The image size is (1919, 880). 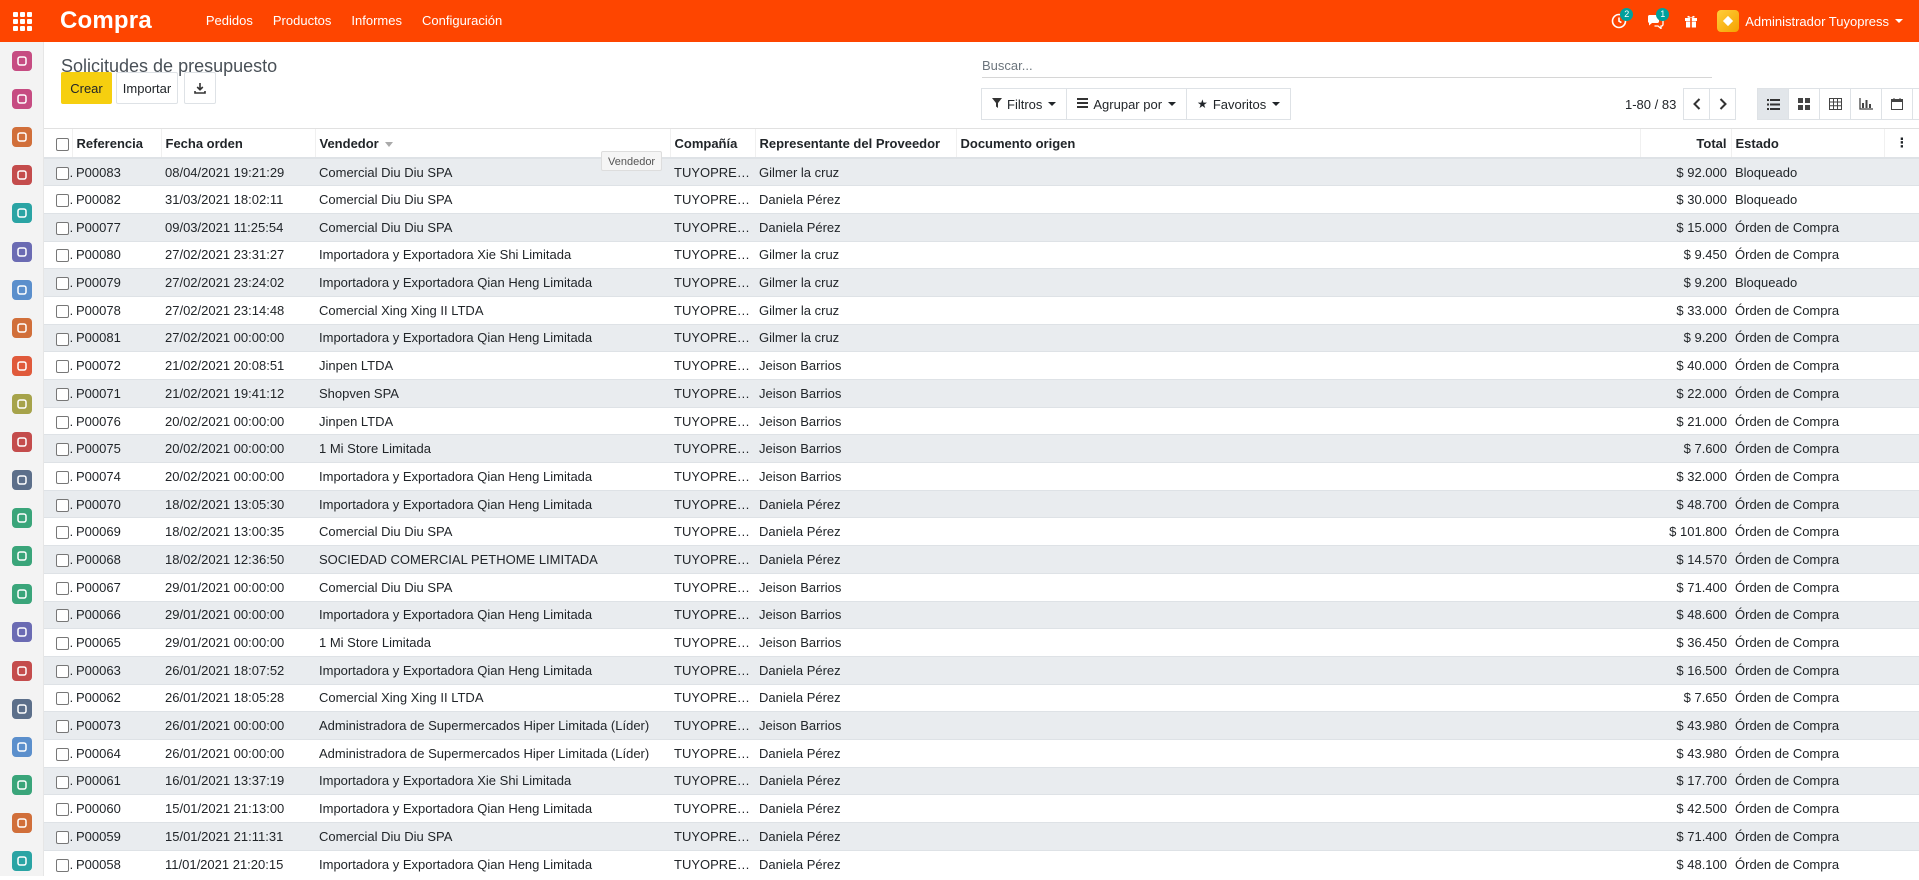 I want to click on sidebar-app-website, so click(x=22, y=366).